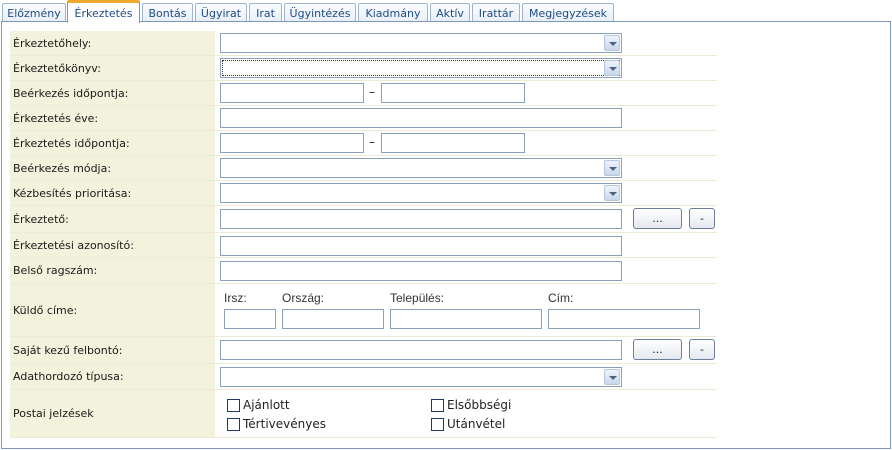 The image size is (892, 450). Describe the element at coordinates (112, 168) in the screenshot. I see `beerkezes-modja-label: Beérkezés módja:` at that location.